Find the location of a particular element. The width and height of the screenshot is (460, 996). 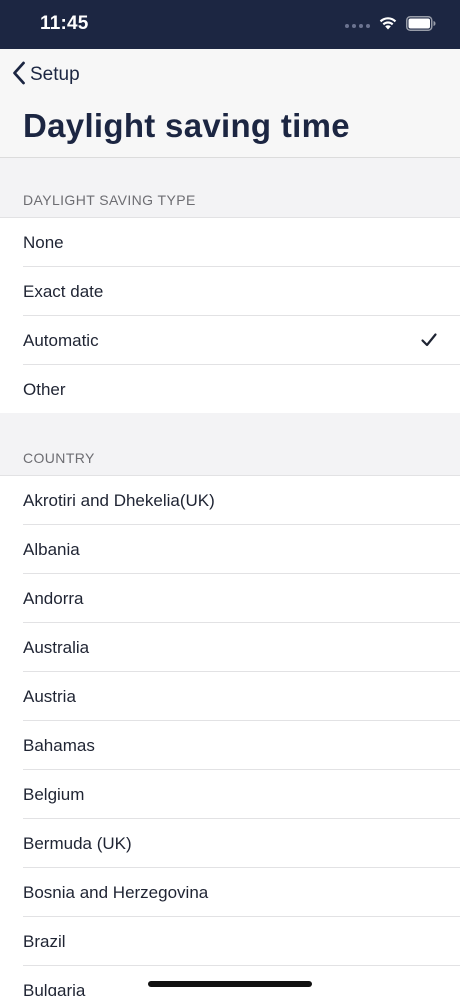

section-header-dst-type: DAYLIGHT SAVING TYPE is located at coordinates (230, 187).